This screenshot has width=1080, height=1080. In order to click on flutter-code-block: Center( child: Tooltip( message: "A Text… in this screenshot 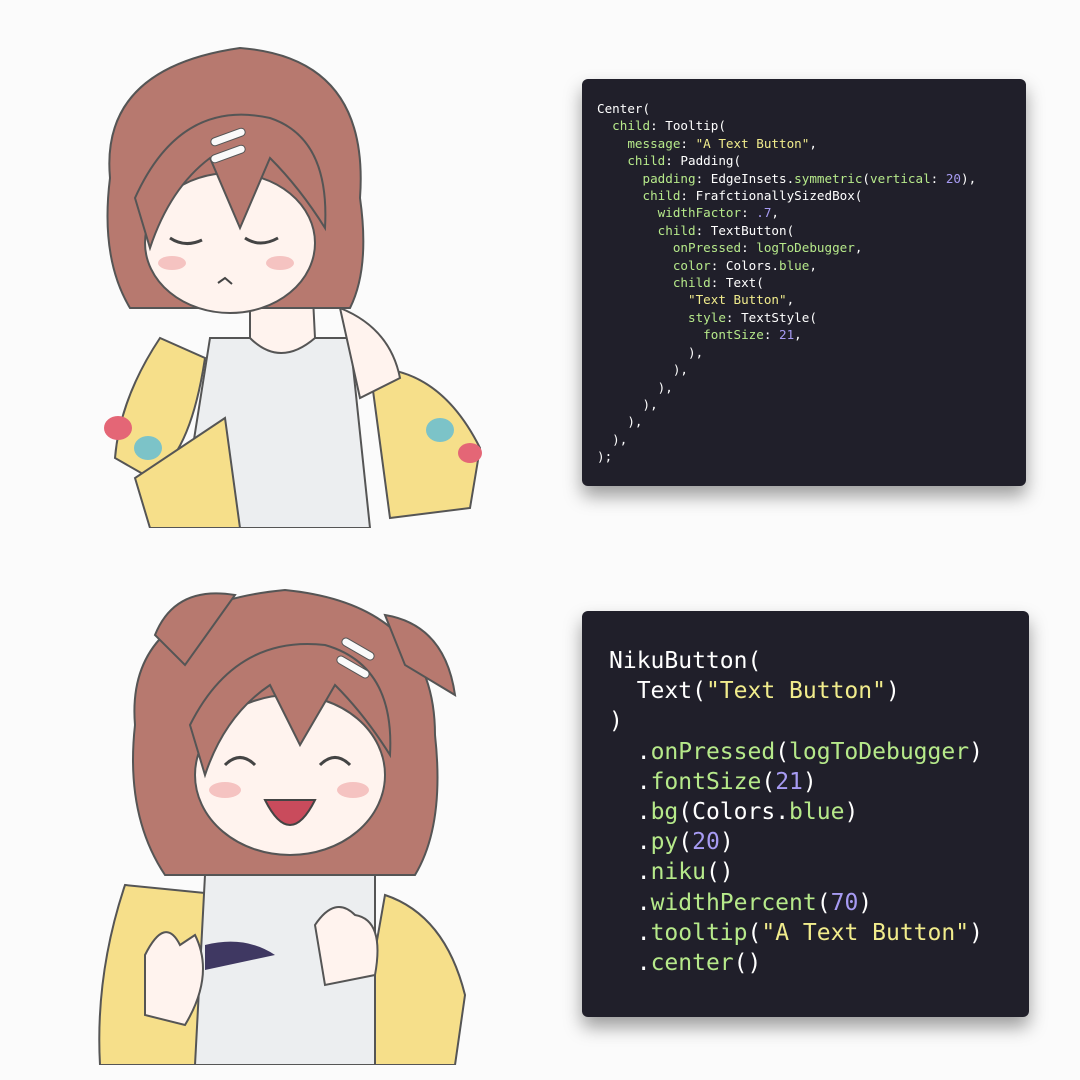, I will do `click(787, 283)`.